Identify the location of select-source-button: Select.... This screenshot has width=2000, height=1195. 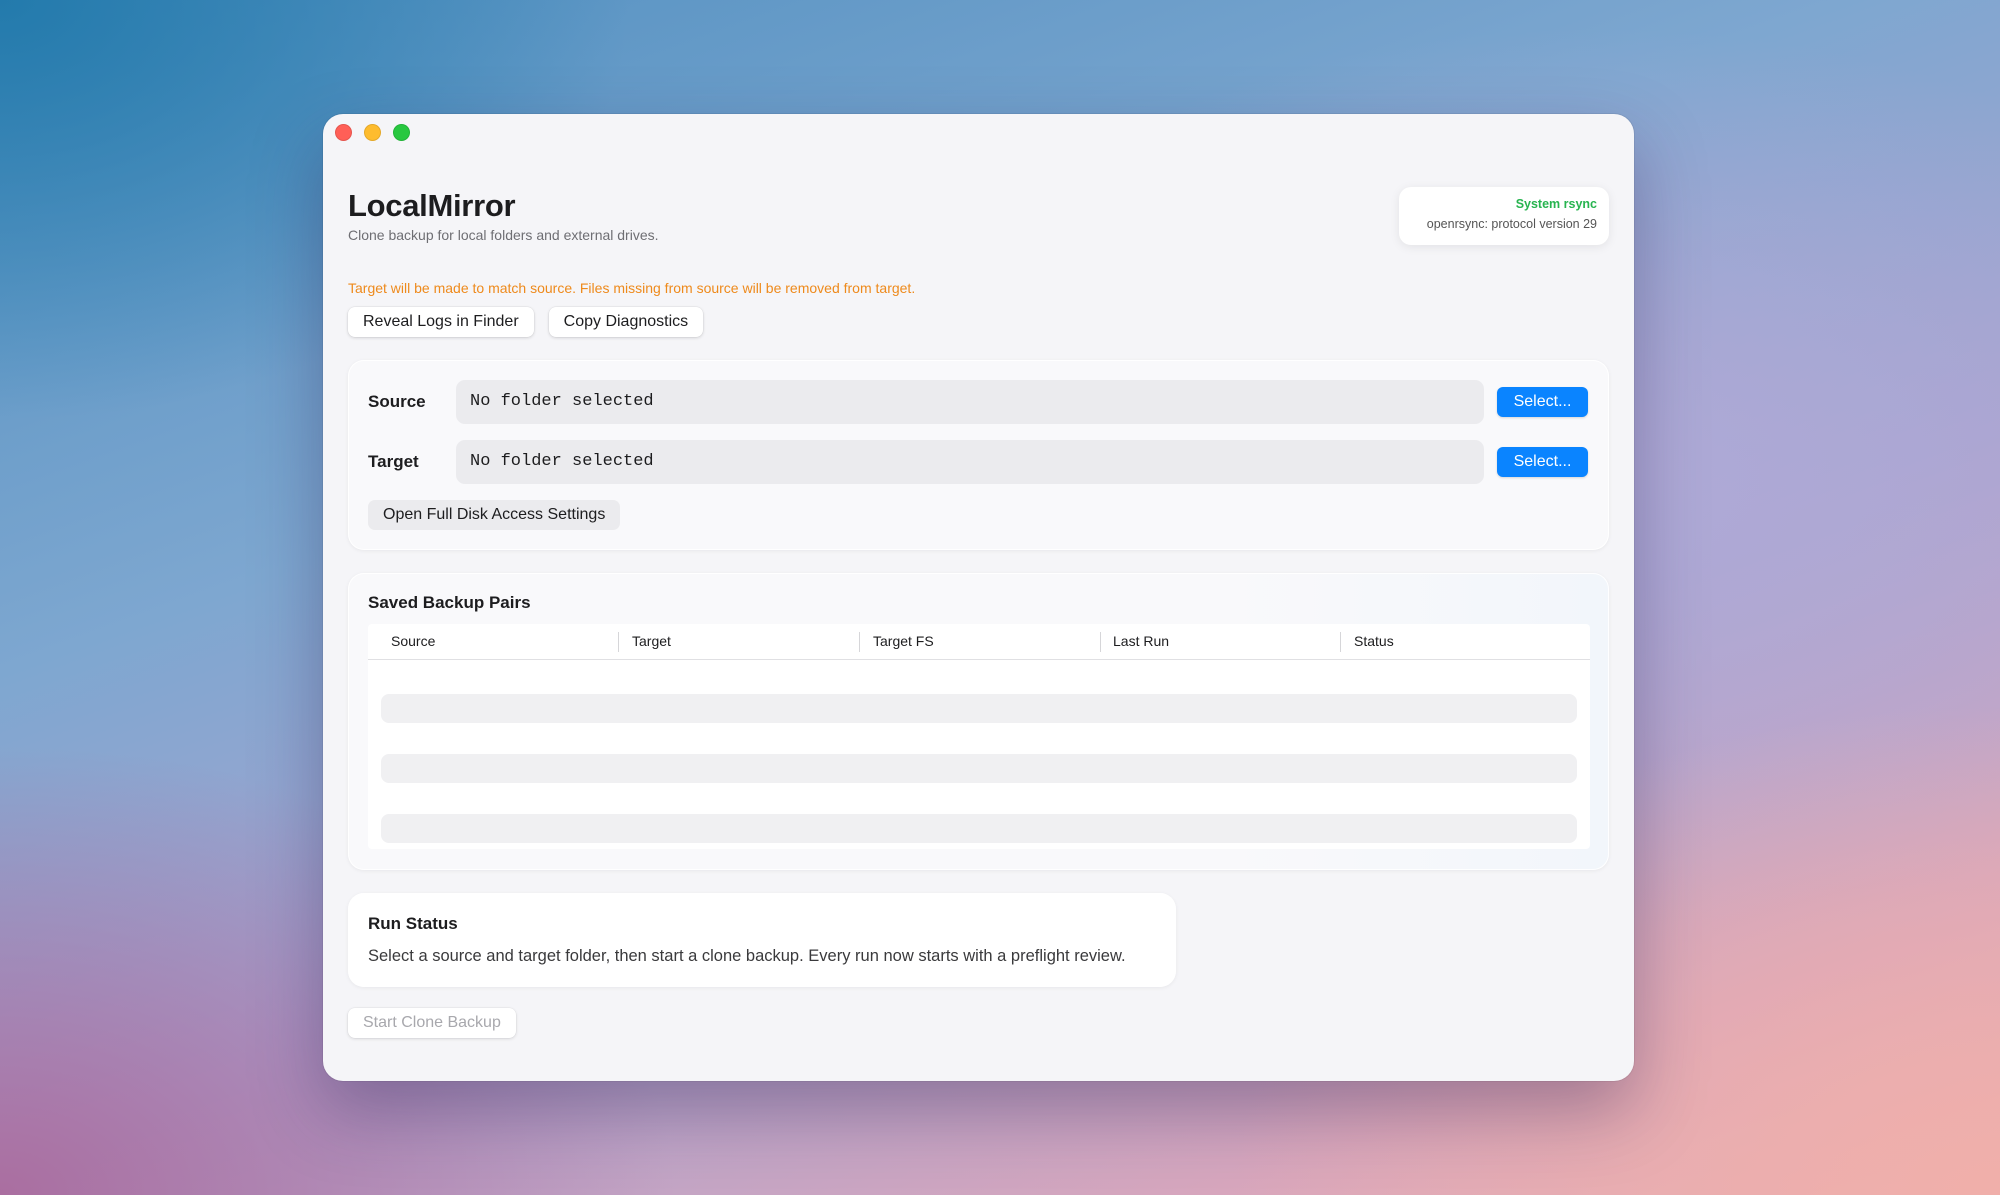
(1542, 402).